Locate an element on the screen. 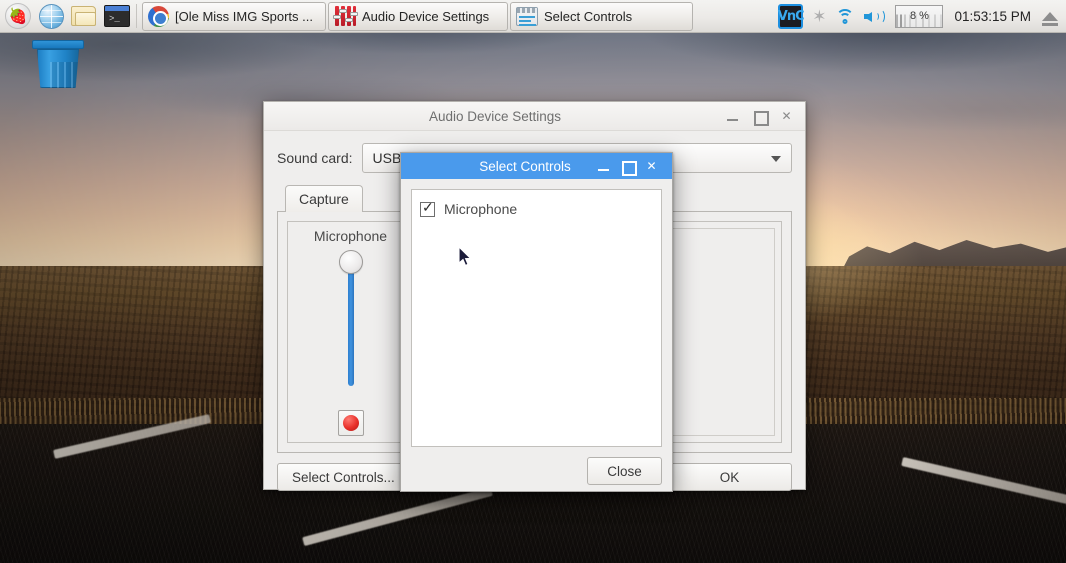 The width and height of the screenshot is (1066, 563). select-dialog-body: Microphone is located at coordinates (536, 313).